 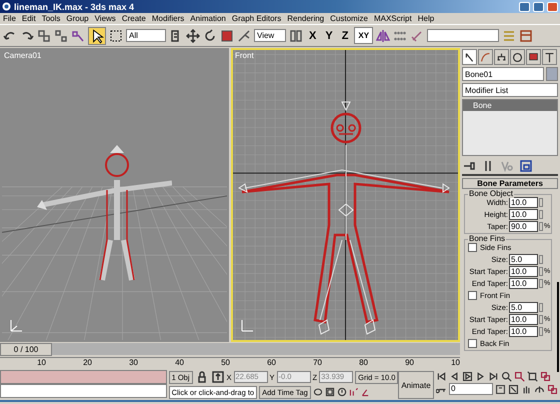 I want to click on axis-constraint-button: X, so click(x=313, y=35).